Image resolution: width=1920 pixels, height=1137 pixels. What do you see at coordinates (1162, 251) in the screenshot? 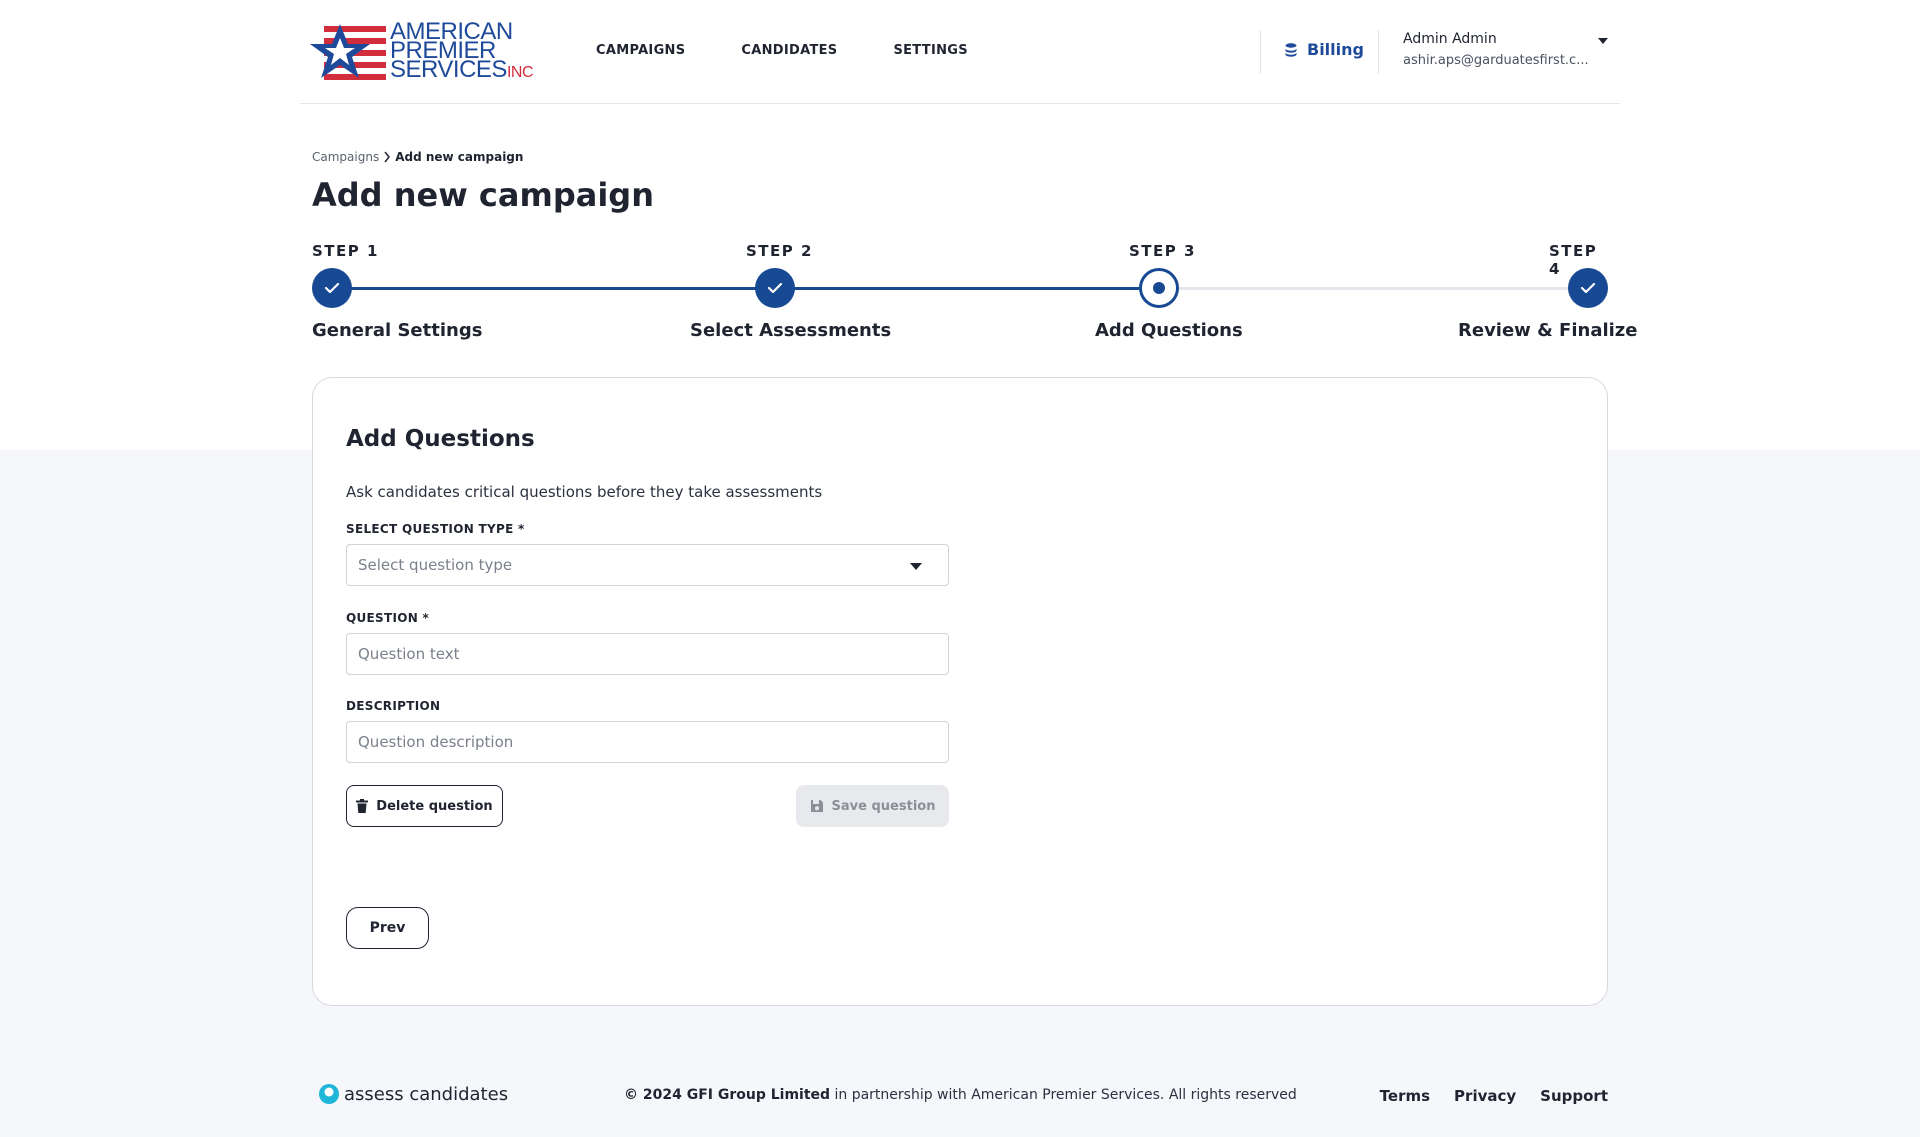
I see `step-3-label: STEP 3` at bounding box center [1162, 251].